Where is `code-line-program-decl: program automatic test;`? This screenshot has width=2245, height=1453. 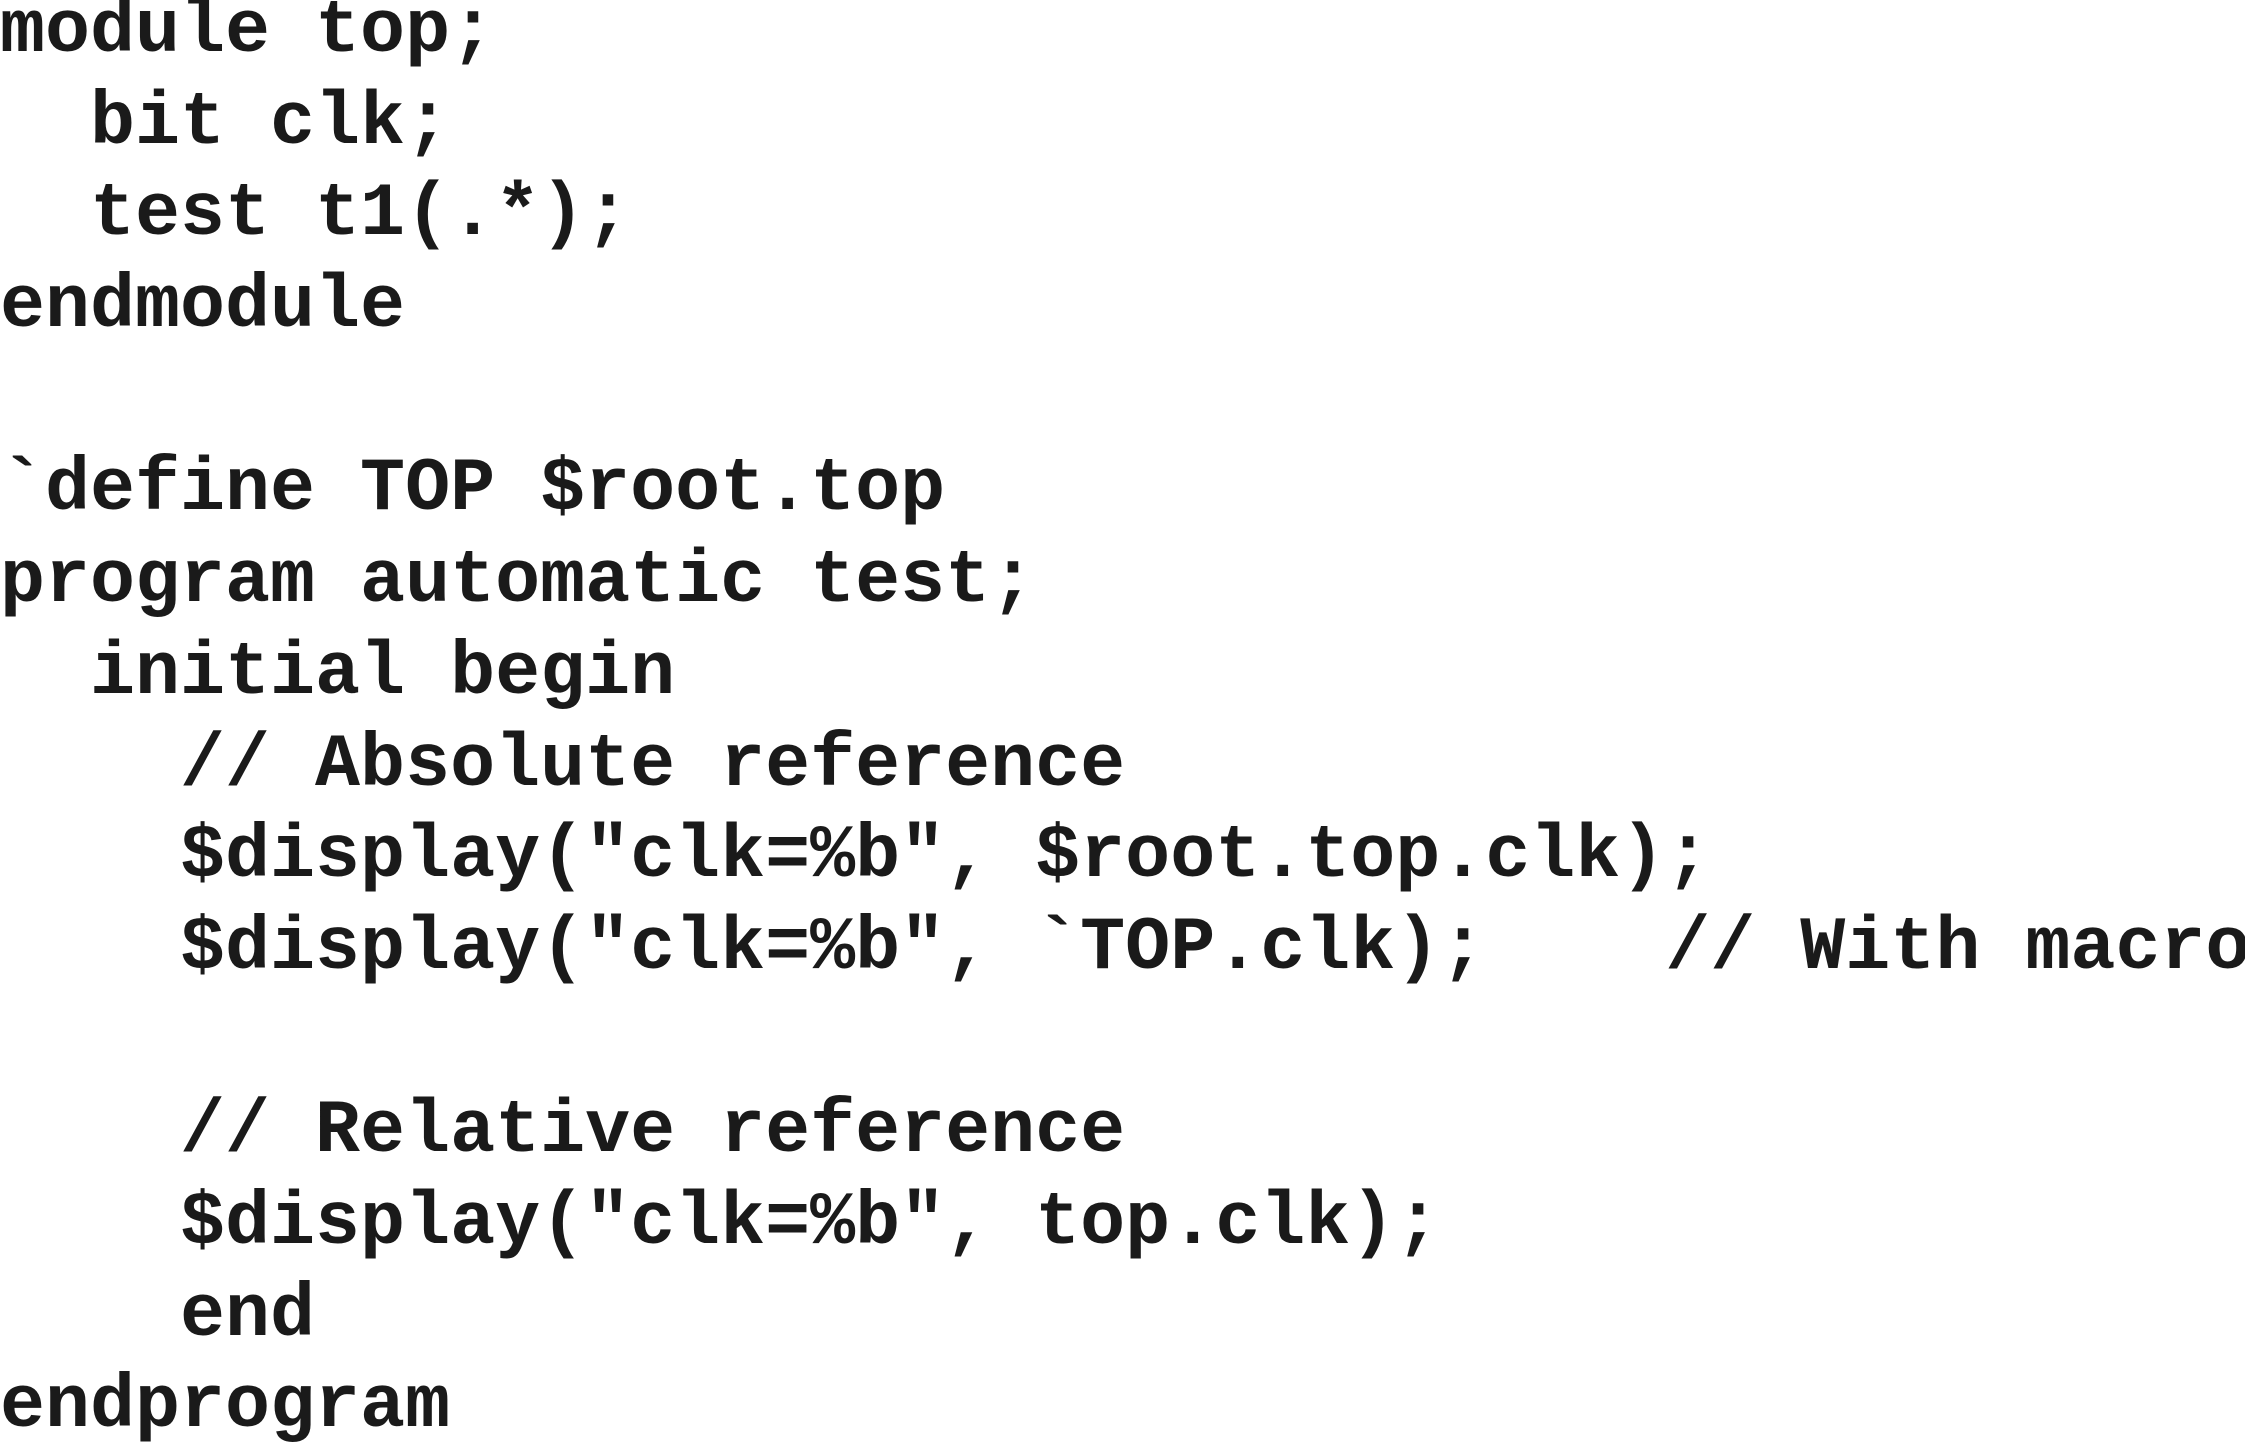
code-line-program-decl: program automatic test; is located at coordinates (518, 582).